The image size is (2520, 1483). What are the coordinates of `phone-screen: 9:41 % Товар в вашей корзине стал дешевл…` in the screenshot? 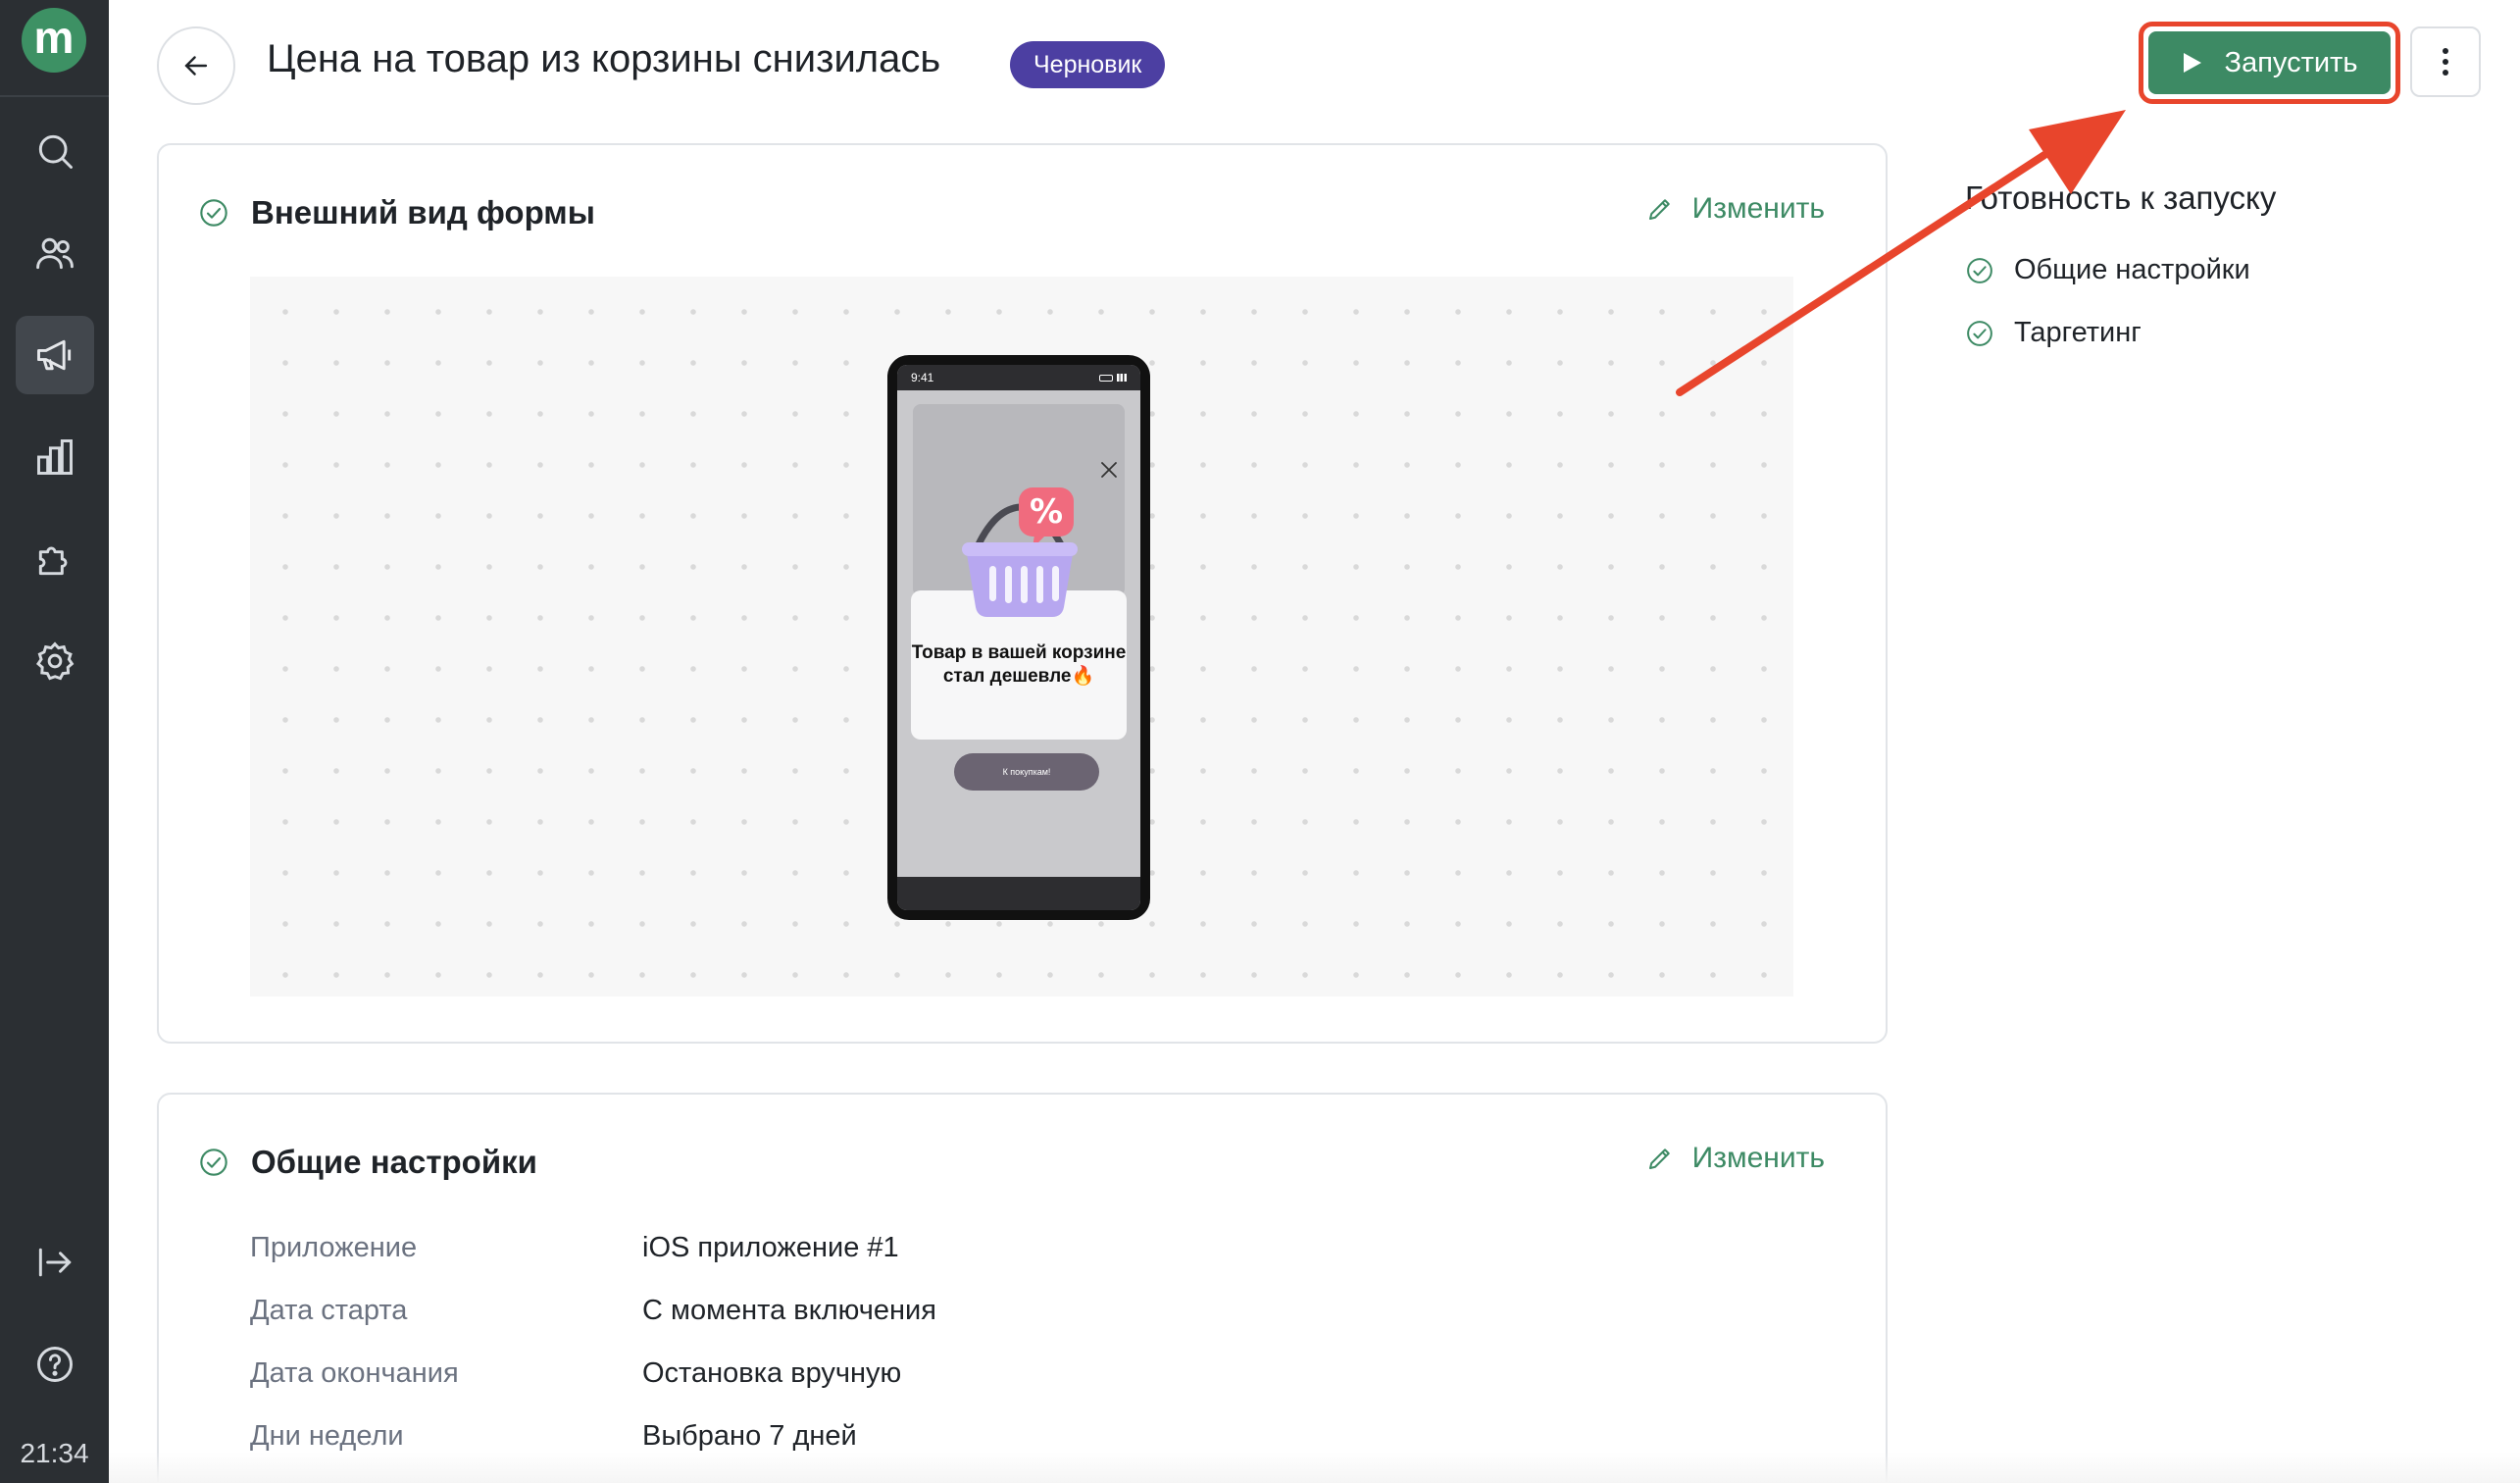 It's located at (1018, 637).